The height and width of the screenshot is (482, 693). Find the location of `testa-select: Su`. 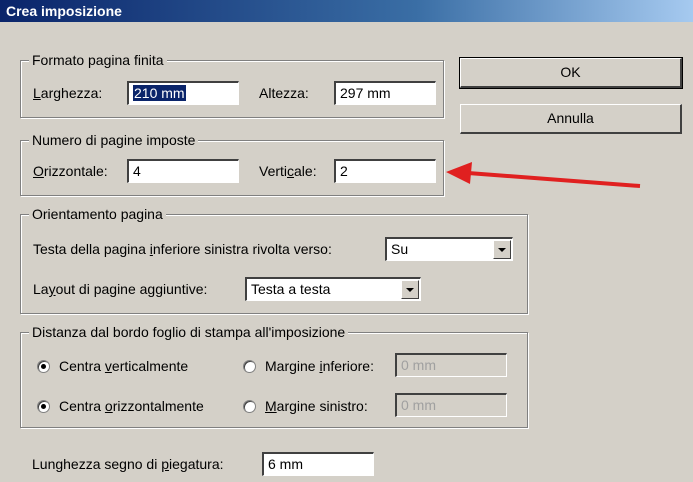

testa-select: Su is located at coordinates (449, 249).